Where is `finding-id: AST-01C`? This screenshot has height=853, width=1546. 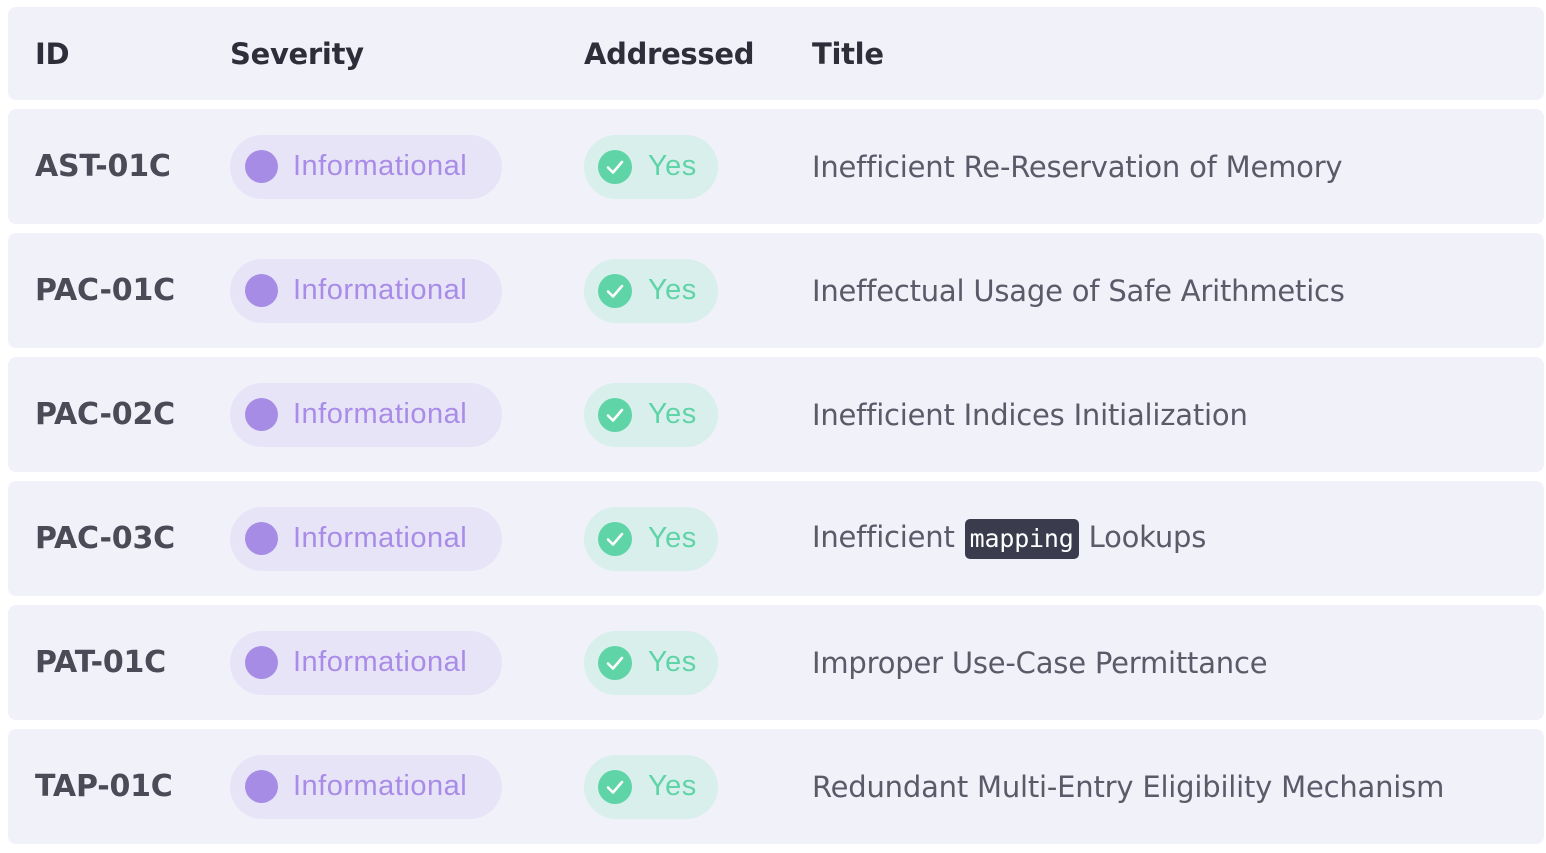 finding-id: AST-01C is located at coordinates (103, 166).